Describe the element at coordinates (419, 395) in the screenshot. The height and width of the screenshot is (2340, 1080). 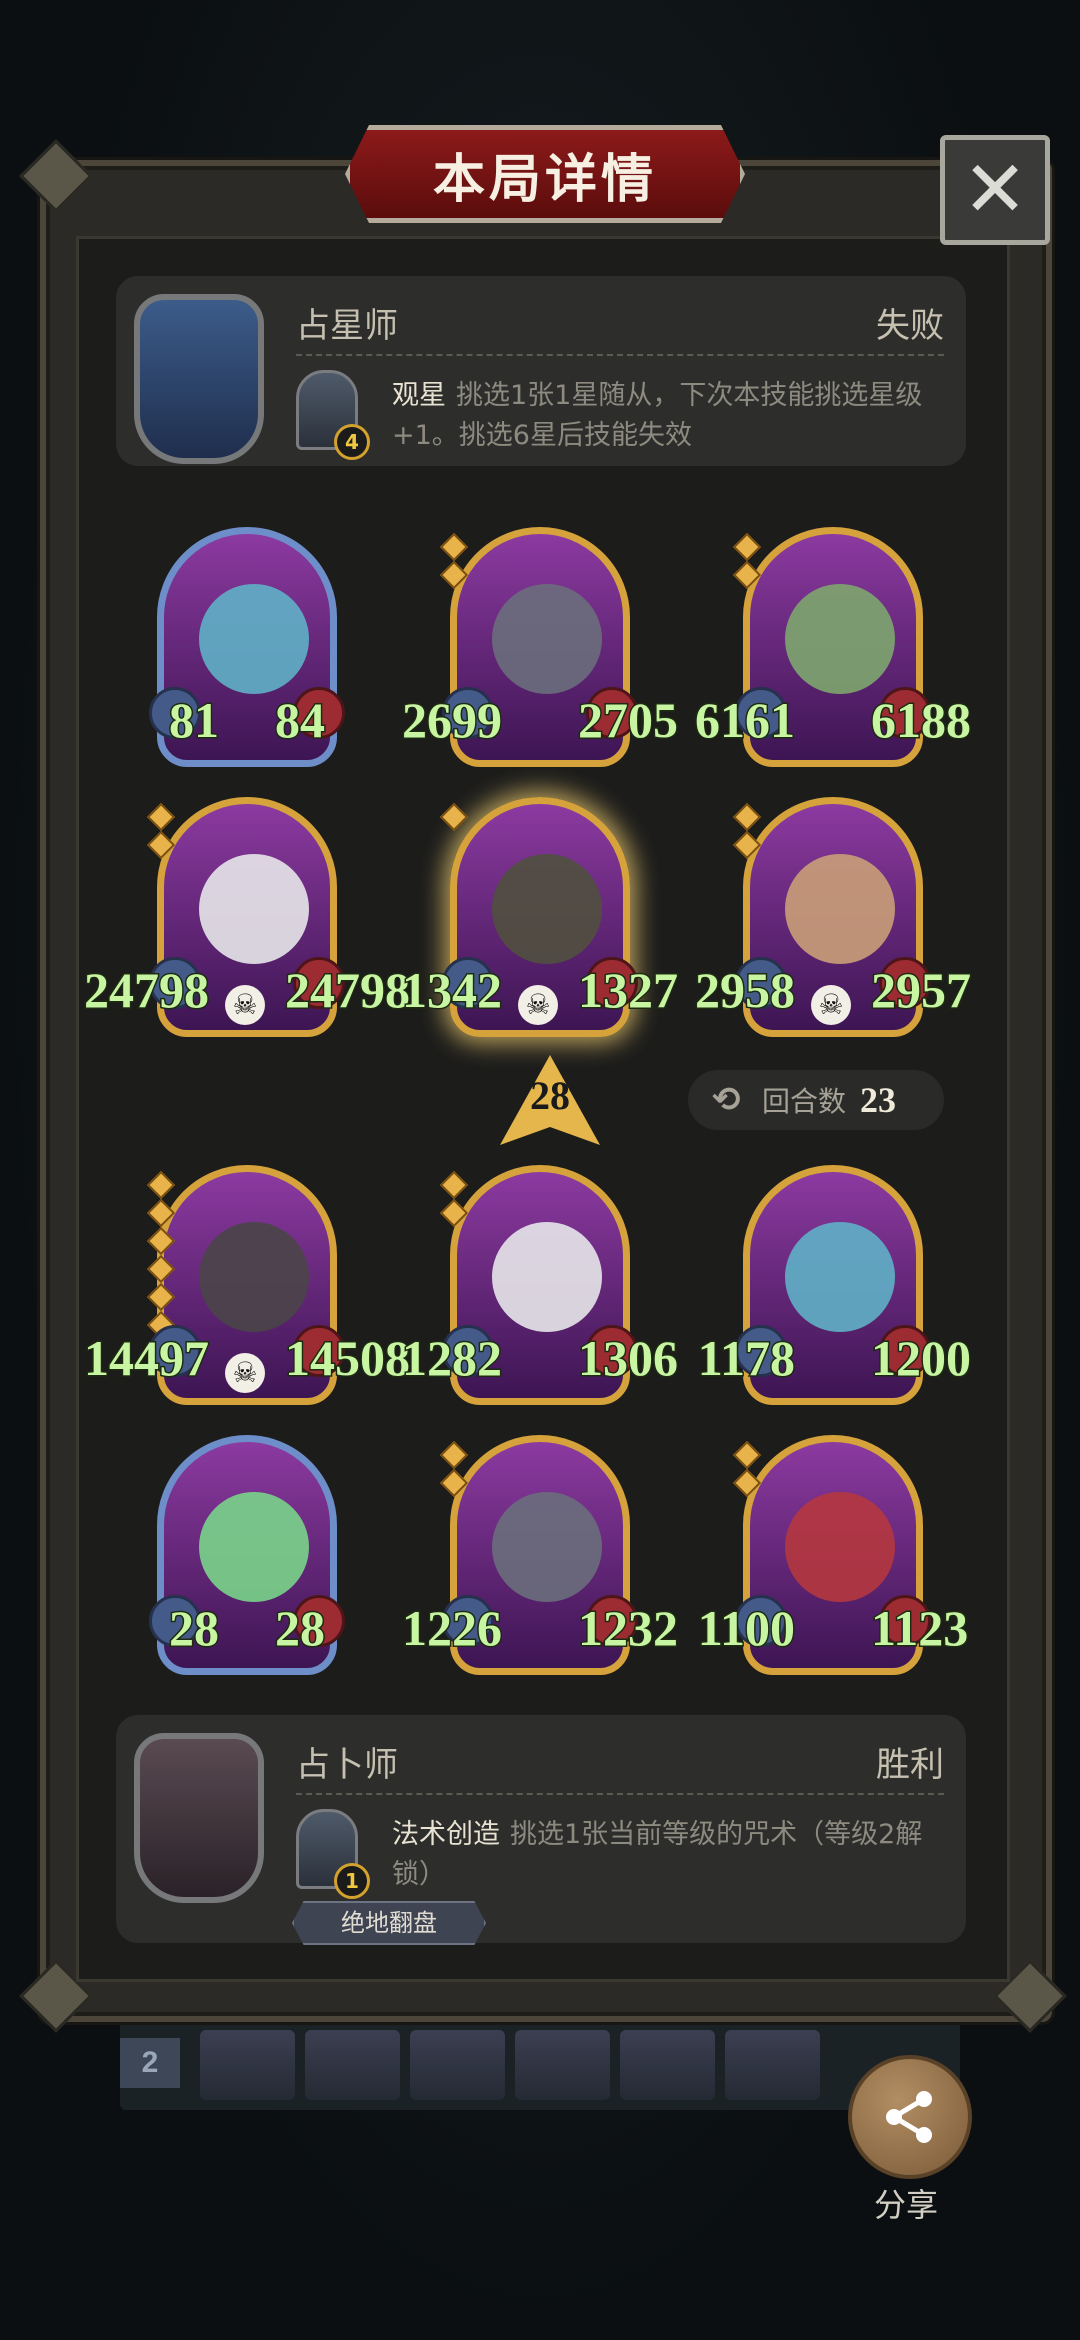
I see `hero-skill-name: 观星` at that location.